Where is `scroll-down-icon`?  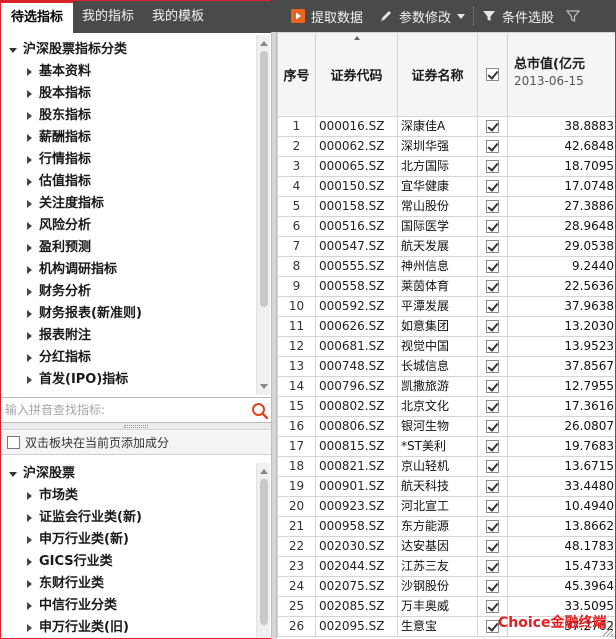
scroll-down-icon is located at coordinates (264, 386).